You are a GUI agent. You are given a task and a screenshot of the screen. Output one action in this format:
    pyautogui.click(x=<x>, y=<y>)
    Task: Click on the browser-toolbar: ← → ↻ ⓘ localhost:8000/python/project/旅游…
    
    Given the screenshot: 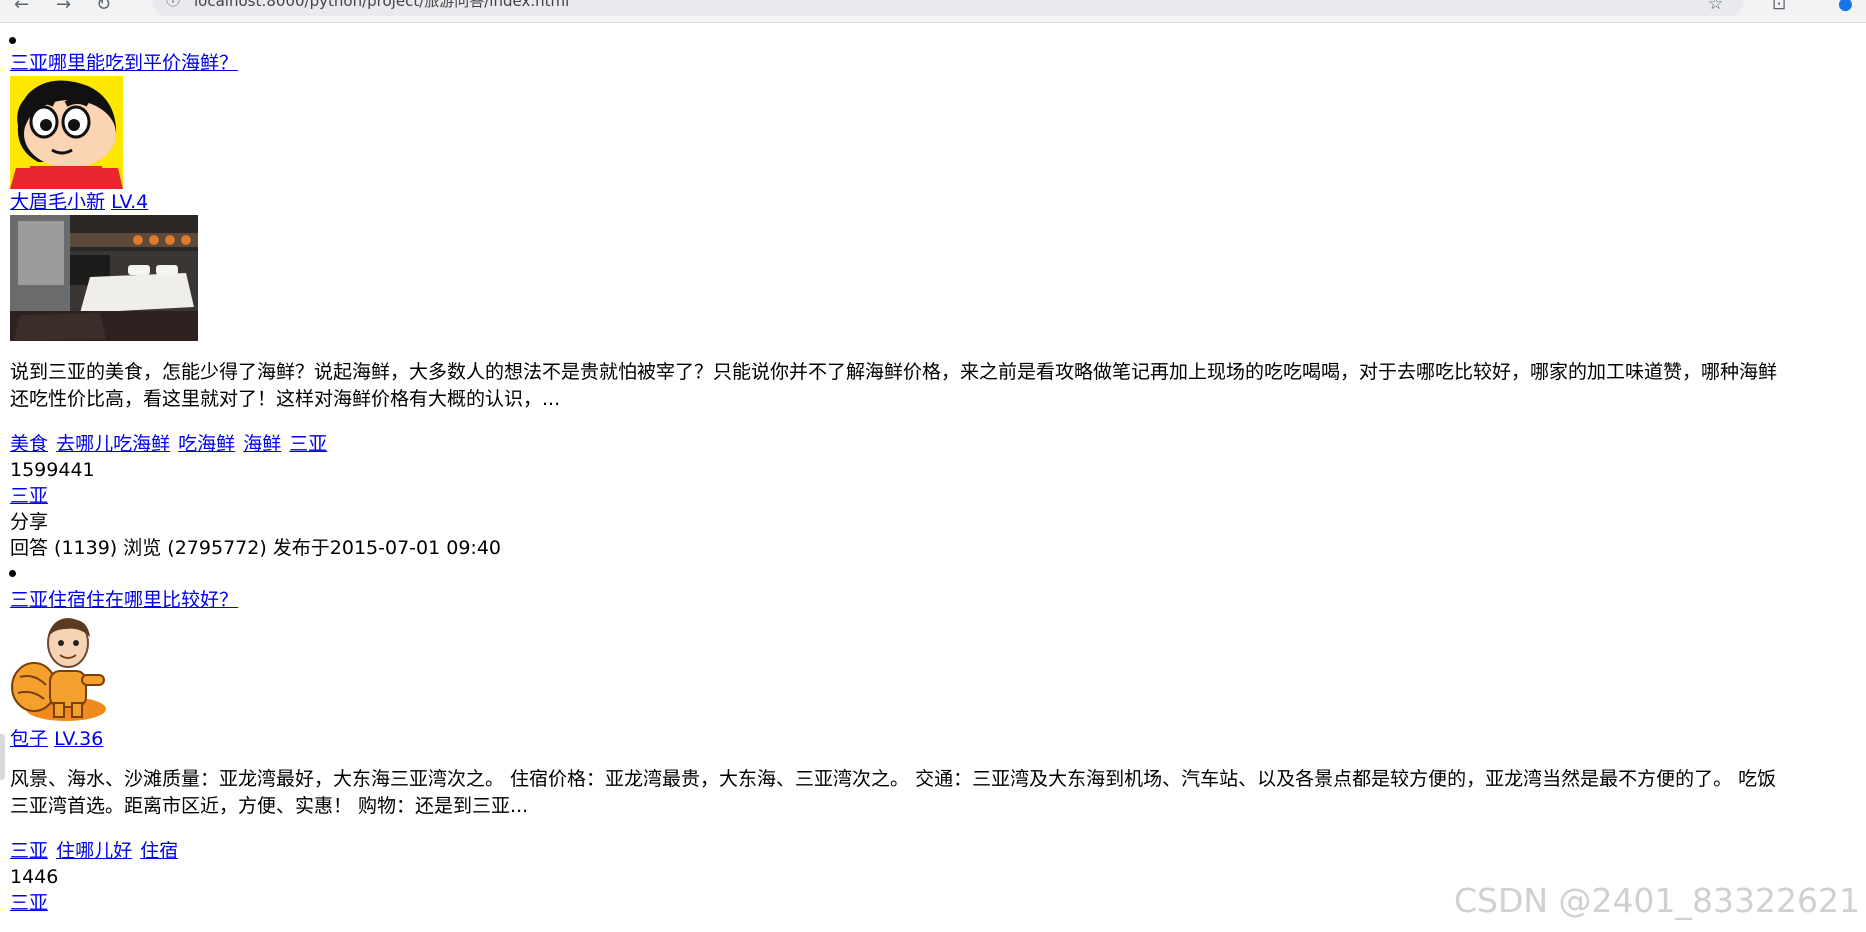 What is the action you would take?
    pyautogui.click(x=933, y=11)
    